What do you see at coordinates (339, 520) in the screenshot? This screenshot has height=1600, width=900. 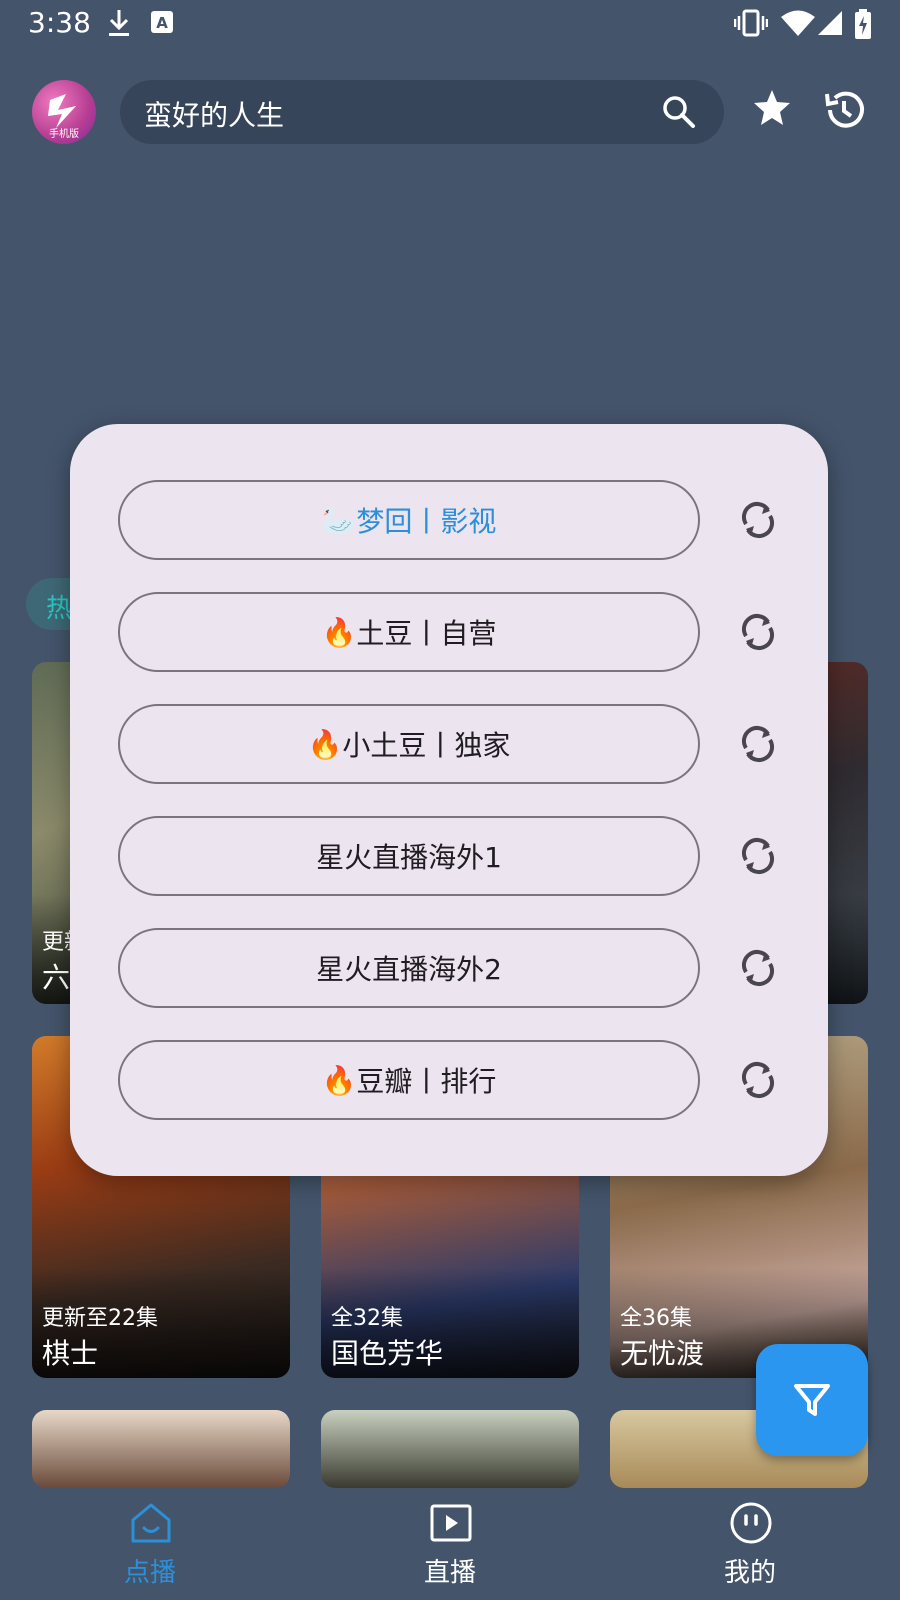 I see `swan-icon: 🦢` at bounding box center [339, 520].